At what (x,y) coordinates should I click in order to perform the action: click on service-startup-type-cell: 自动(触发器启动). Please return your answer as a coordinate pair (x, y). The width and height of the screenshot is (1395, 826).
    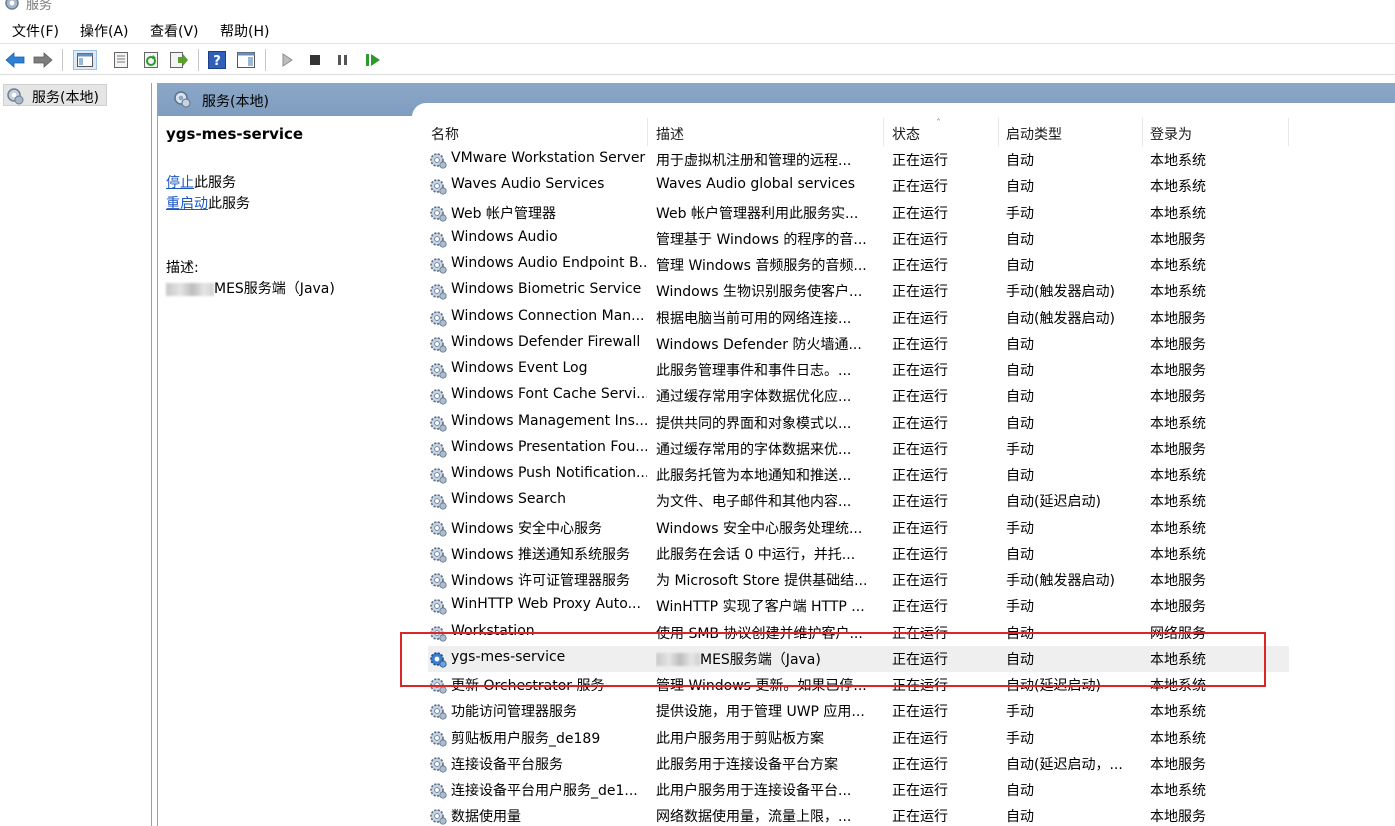
    Looking at the image, I should click on (1060, 318).